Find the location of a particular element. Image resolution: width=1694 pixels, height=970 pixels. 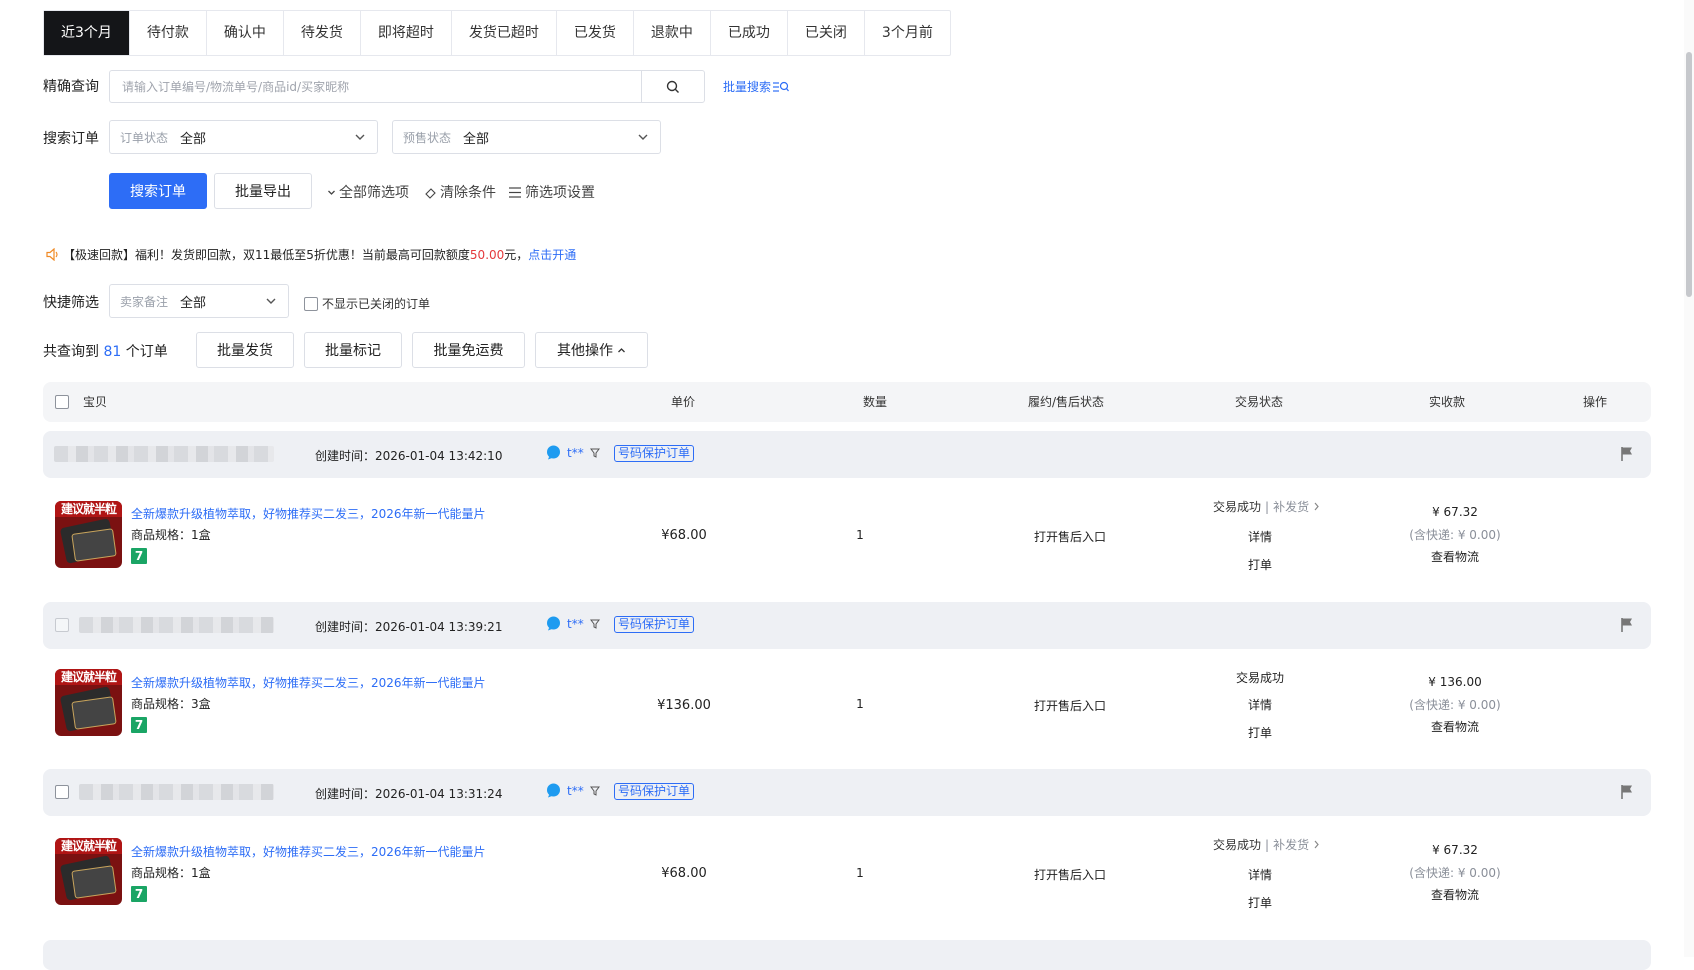

search-icon is located at coordinates (672, 86).